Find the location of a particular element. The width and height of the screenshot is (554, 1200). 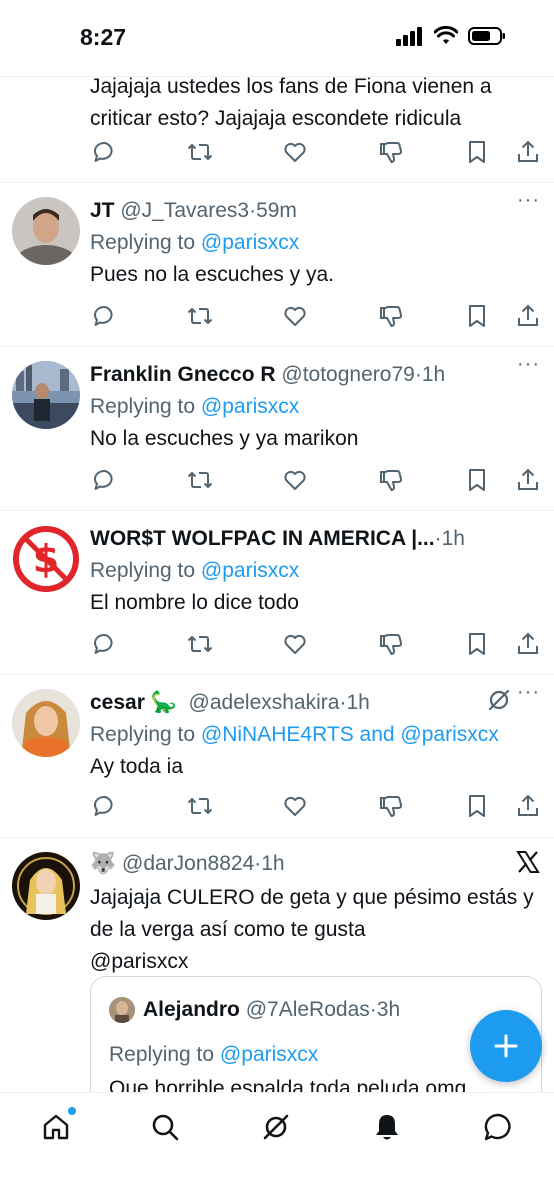

mention-link: @NiNAHE4RTS and @parisxcx is located at coordinates (350, 734).